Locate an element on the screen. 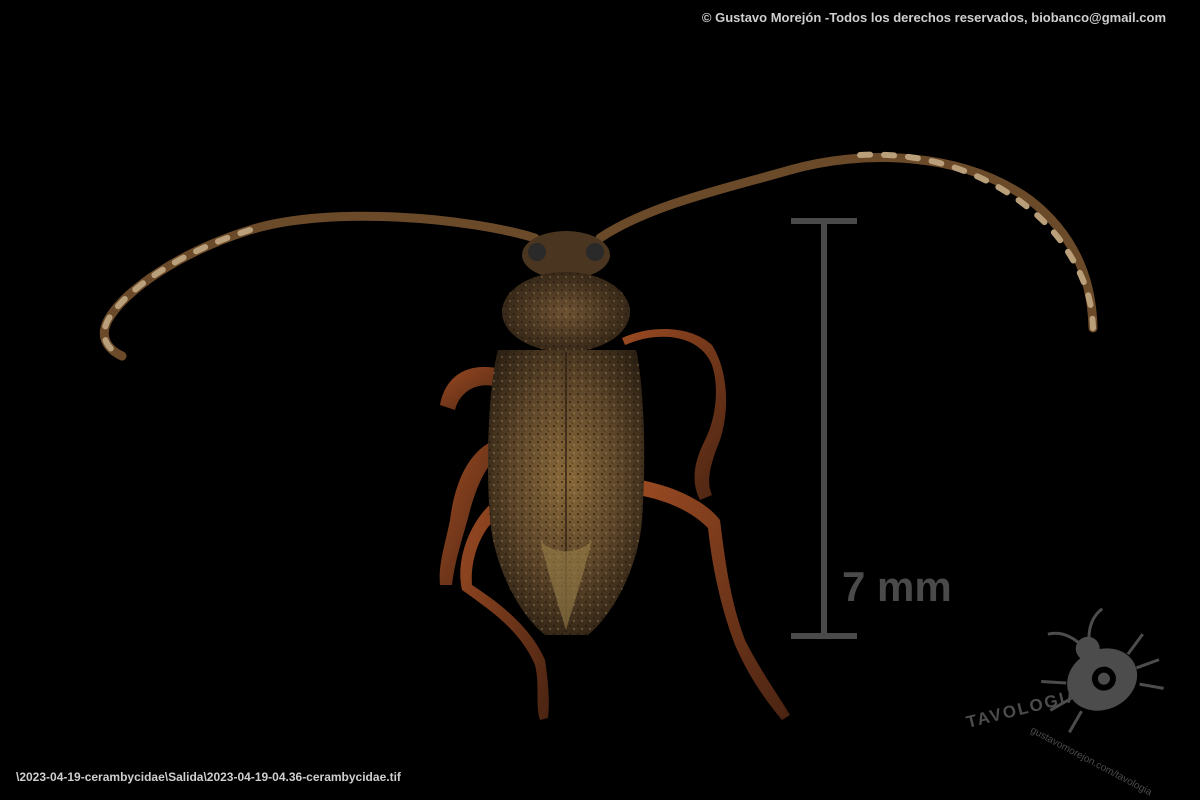 Image resolution: width=1200 pixels, height=800 pixels. scale-label: 7 mm is located at coordinates (897, 586).